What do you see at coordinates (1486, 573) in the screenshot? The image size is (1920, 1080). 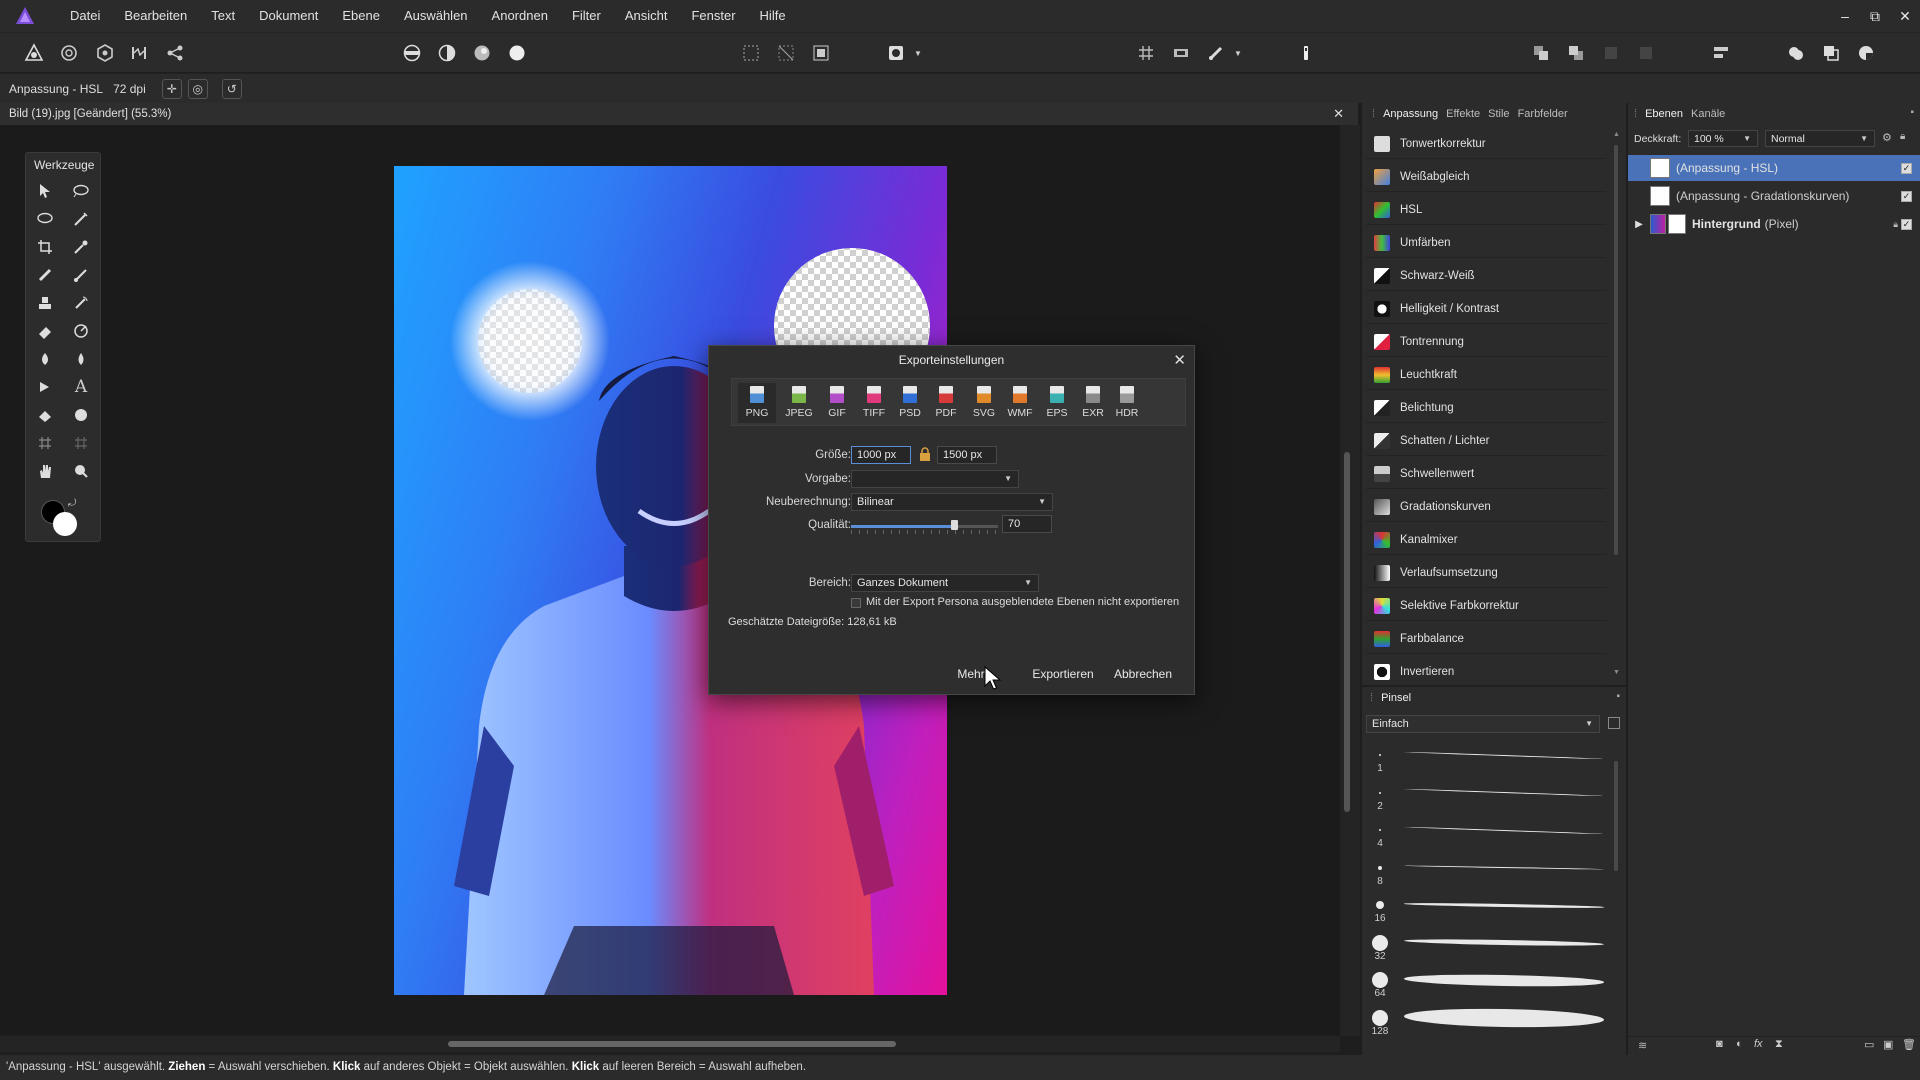 I see `adjustment-item-verlaufsumsetzung: Verlaufsumsetzung` at bounding box center [1486, 573].